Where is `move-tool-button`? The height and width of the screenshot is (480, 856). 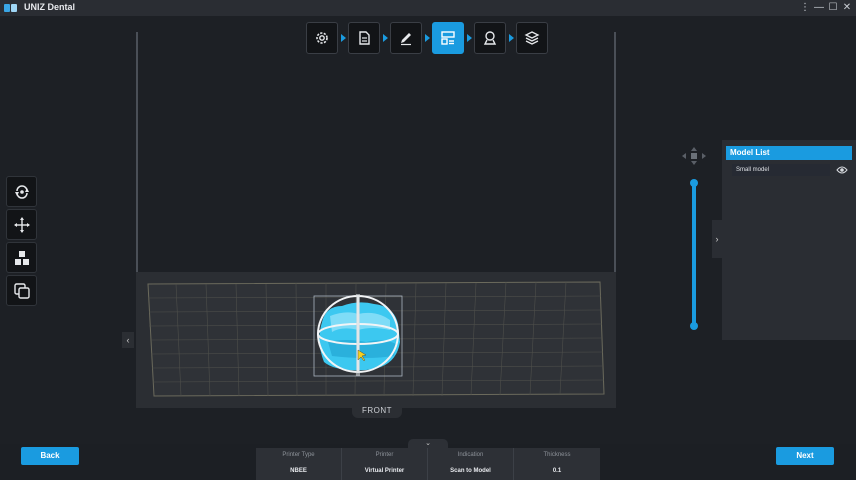 move-tool-button is located at coordinates (21, 224).